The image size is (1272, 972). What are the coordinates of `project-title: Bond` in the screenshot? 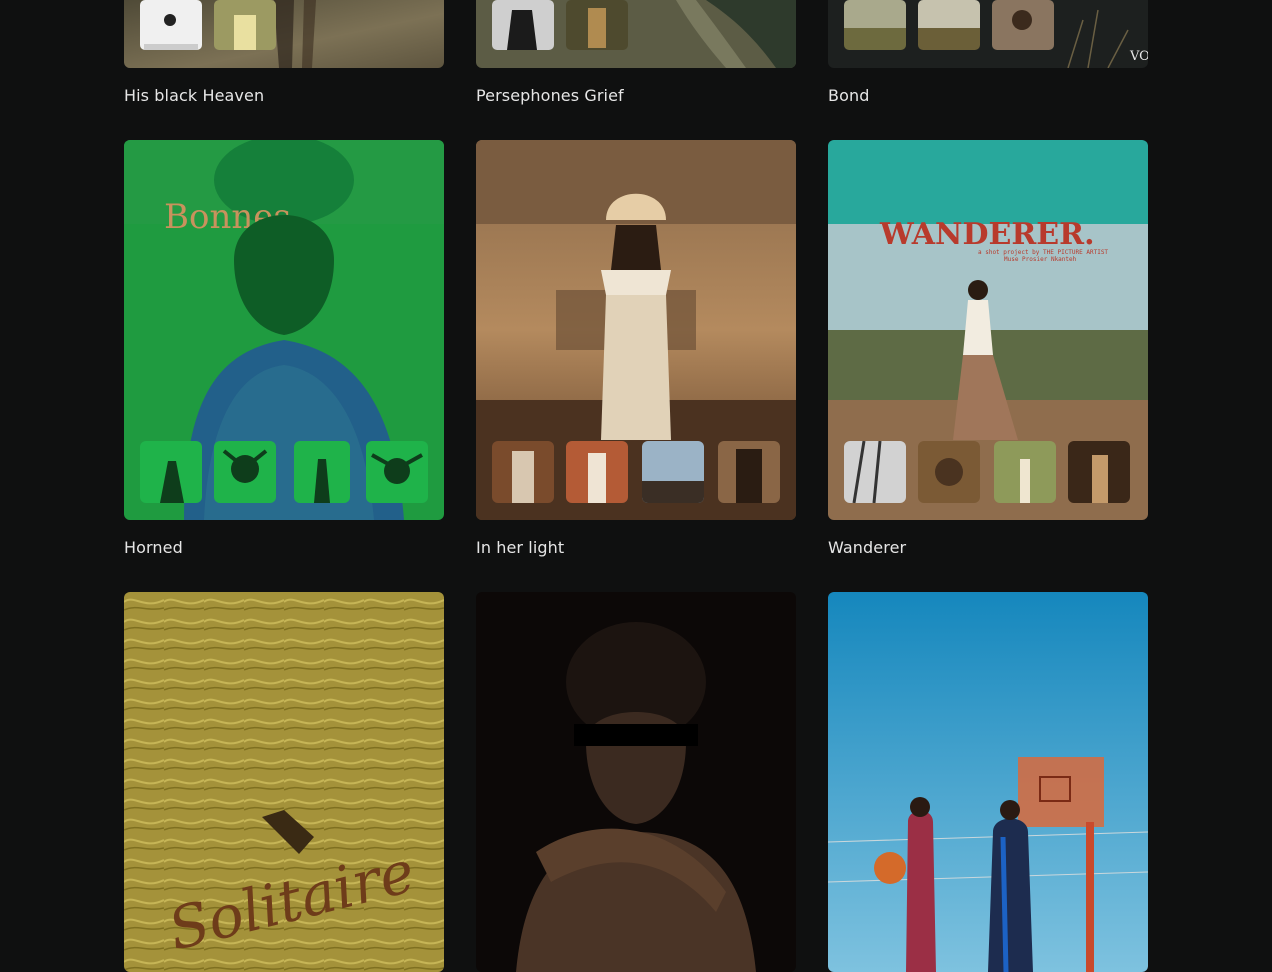 It's located at (848, 95).